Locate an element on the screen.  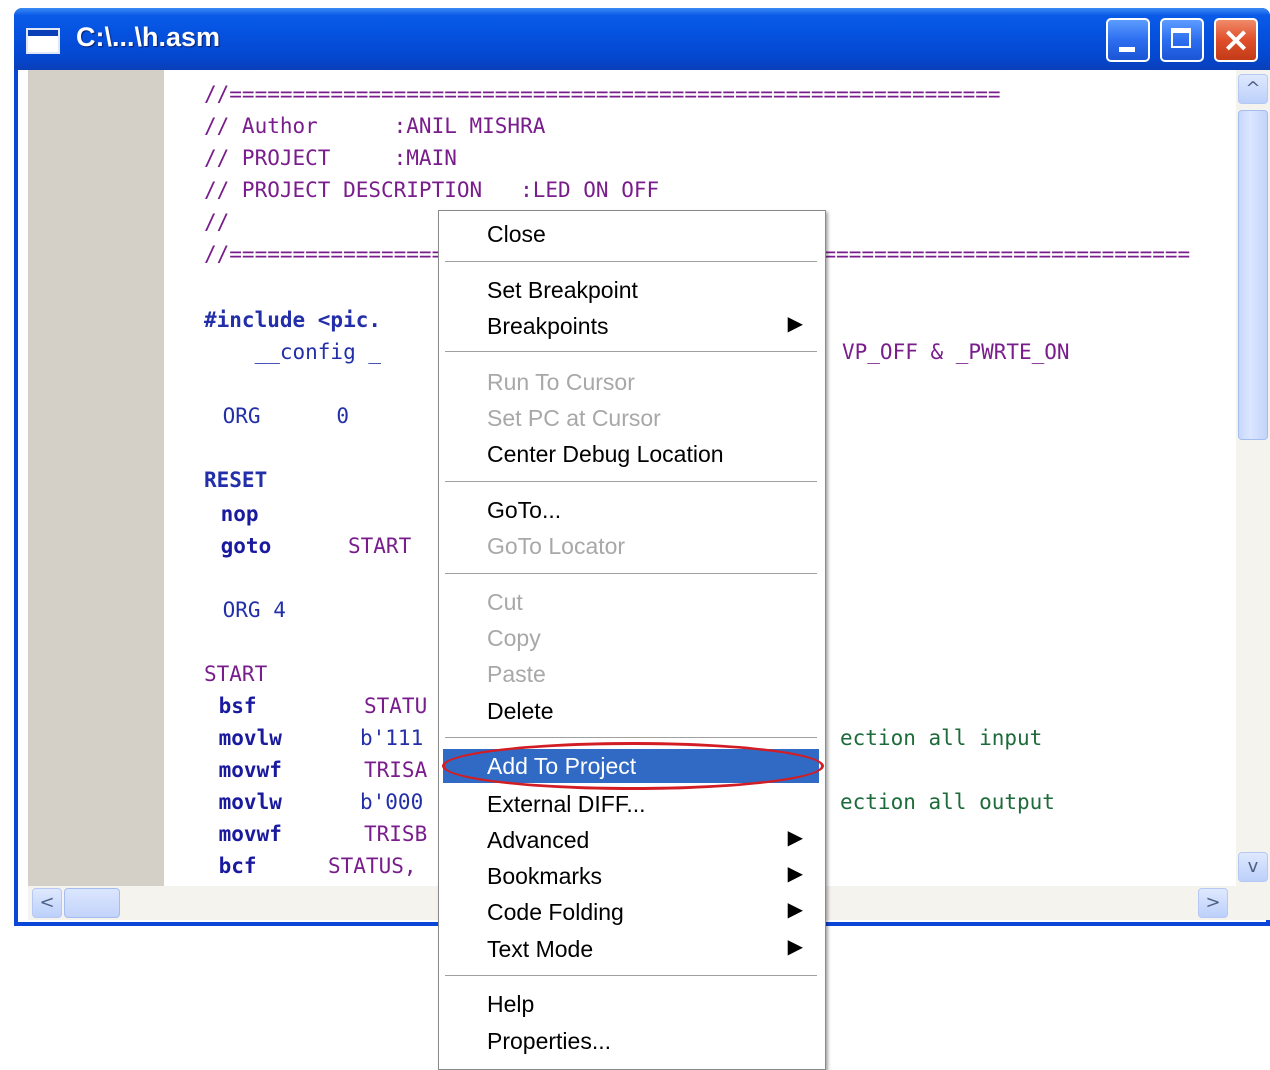
chevron-down-icon: v is located at coordinates (1253, 866).